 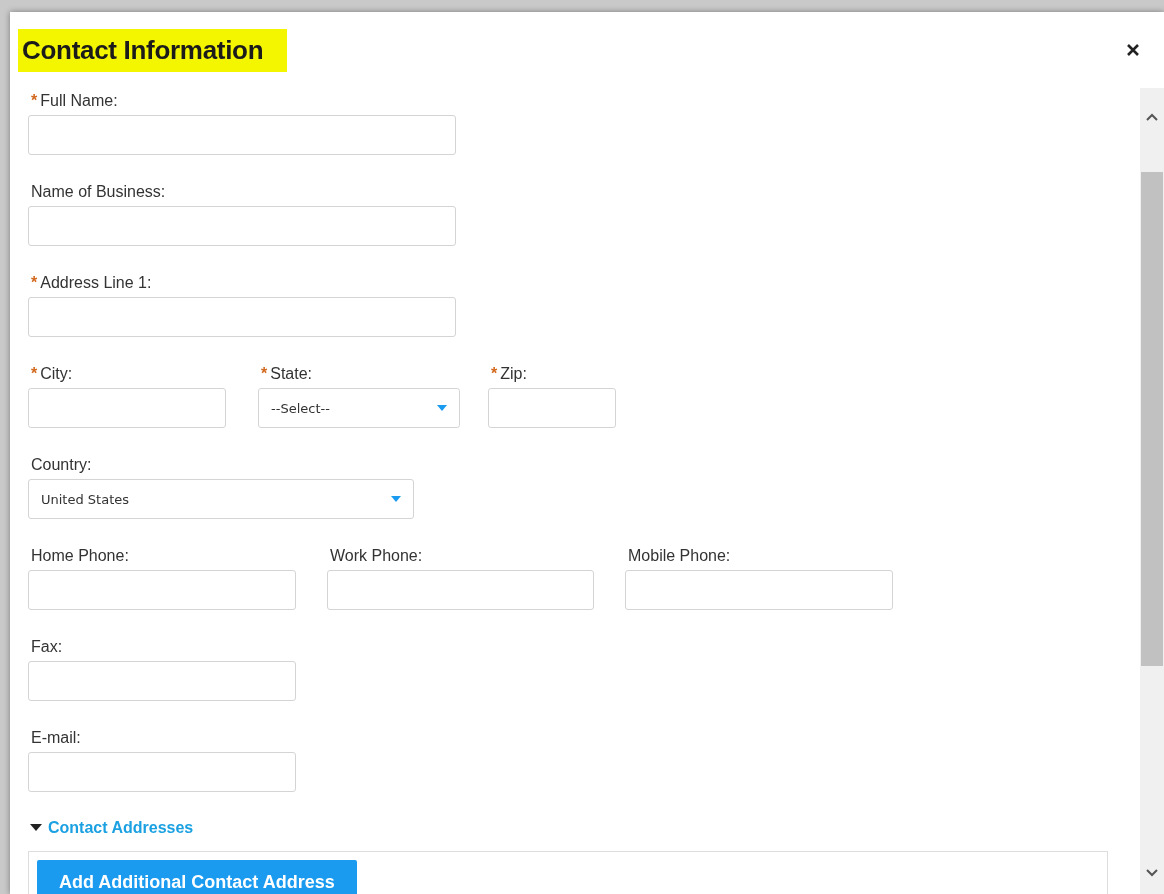 What do you see at coordinates (153, 50) in the screenshot?
I see `dialog-title: Contact Information` at bounding box center [153, 50].